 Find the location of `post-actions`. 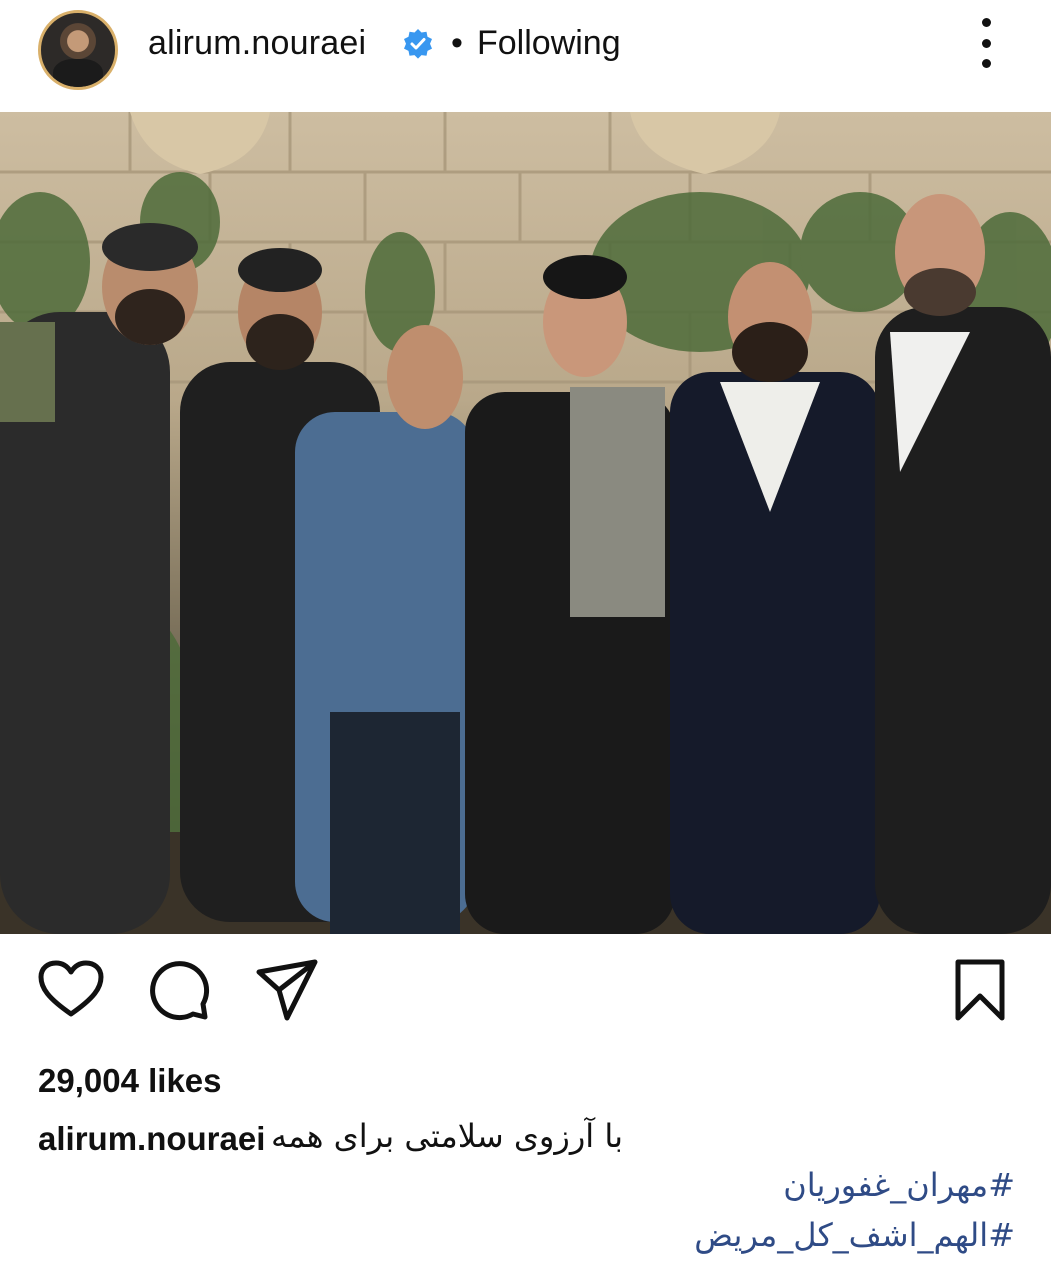

post-actions is located at coordinates (525, 995).